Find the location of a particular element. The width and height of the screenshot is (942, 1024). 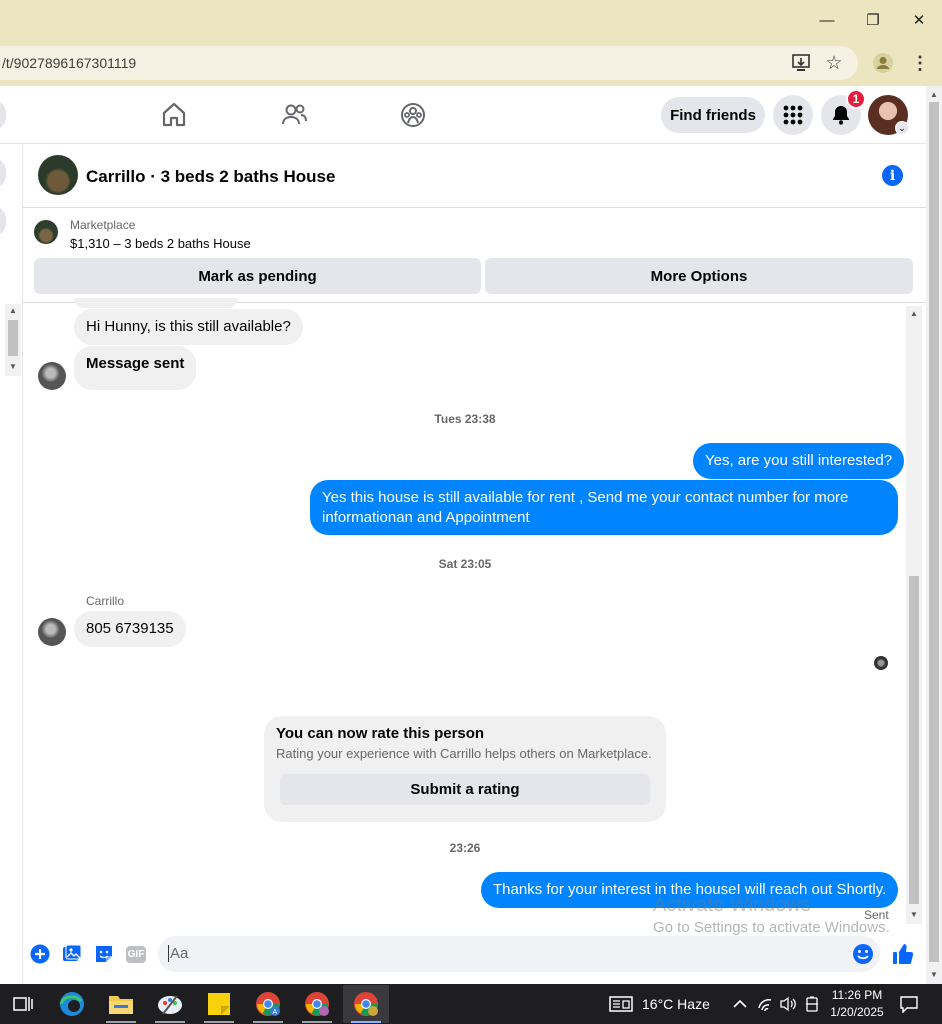

browser-title-bar: — ❐ ✕ is located at coordinates (471, 20).